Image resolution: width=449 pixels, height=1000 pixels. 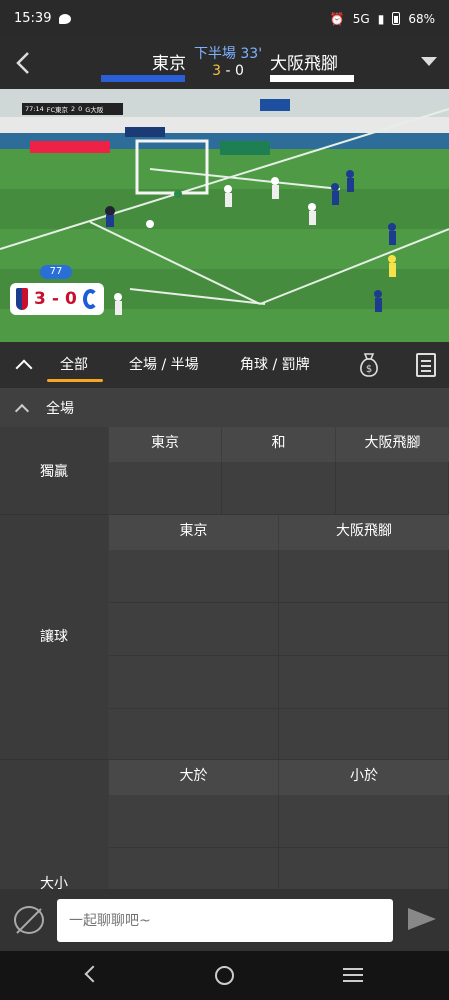 I want to click on message-notification-icon, so click(x=65, y=18).